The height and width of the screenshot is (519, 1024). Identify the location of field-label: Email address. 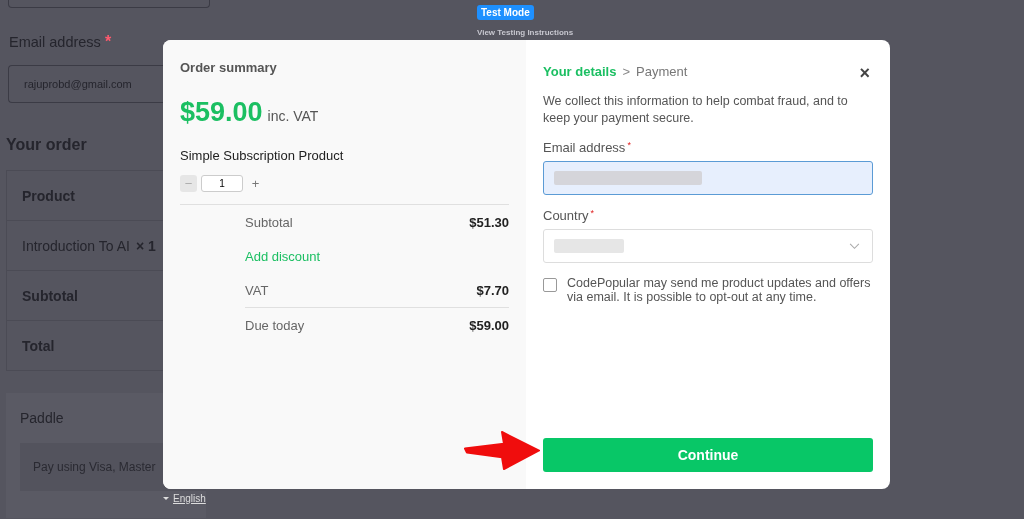
(584, 147).